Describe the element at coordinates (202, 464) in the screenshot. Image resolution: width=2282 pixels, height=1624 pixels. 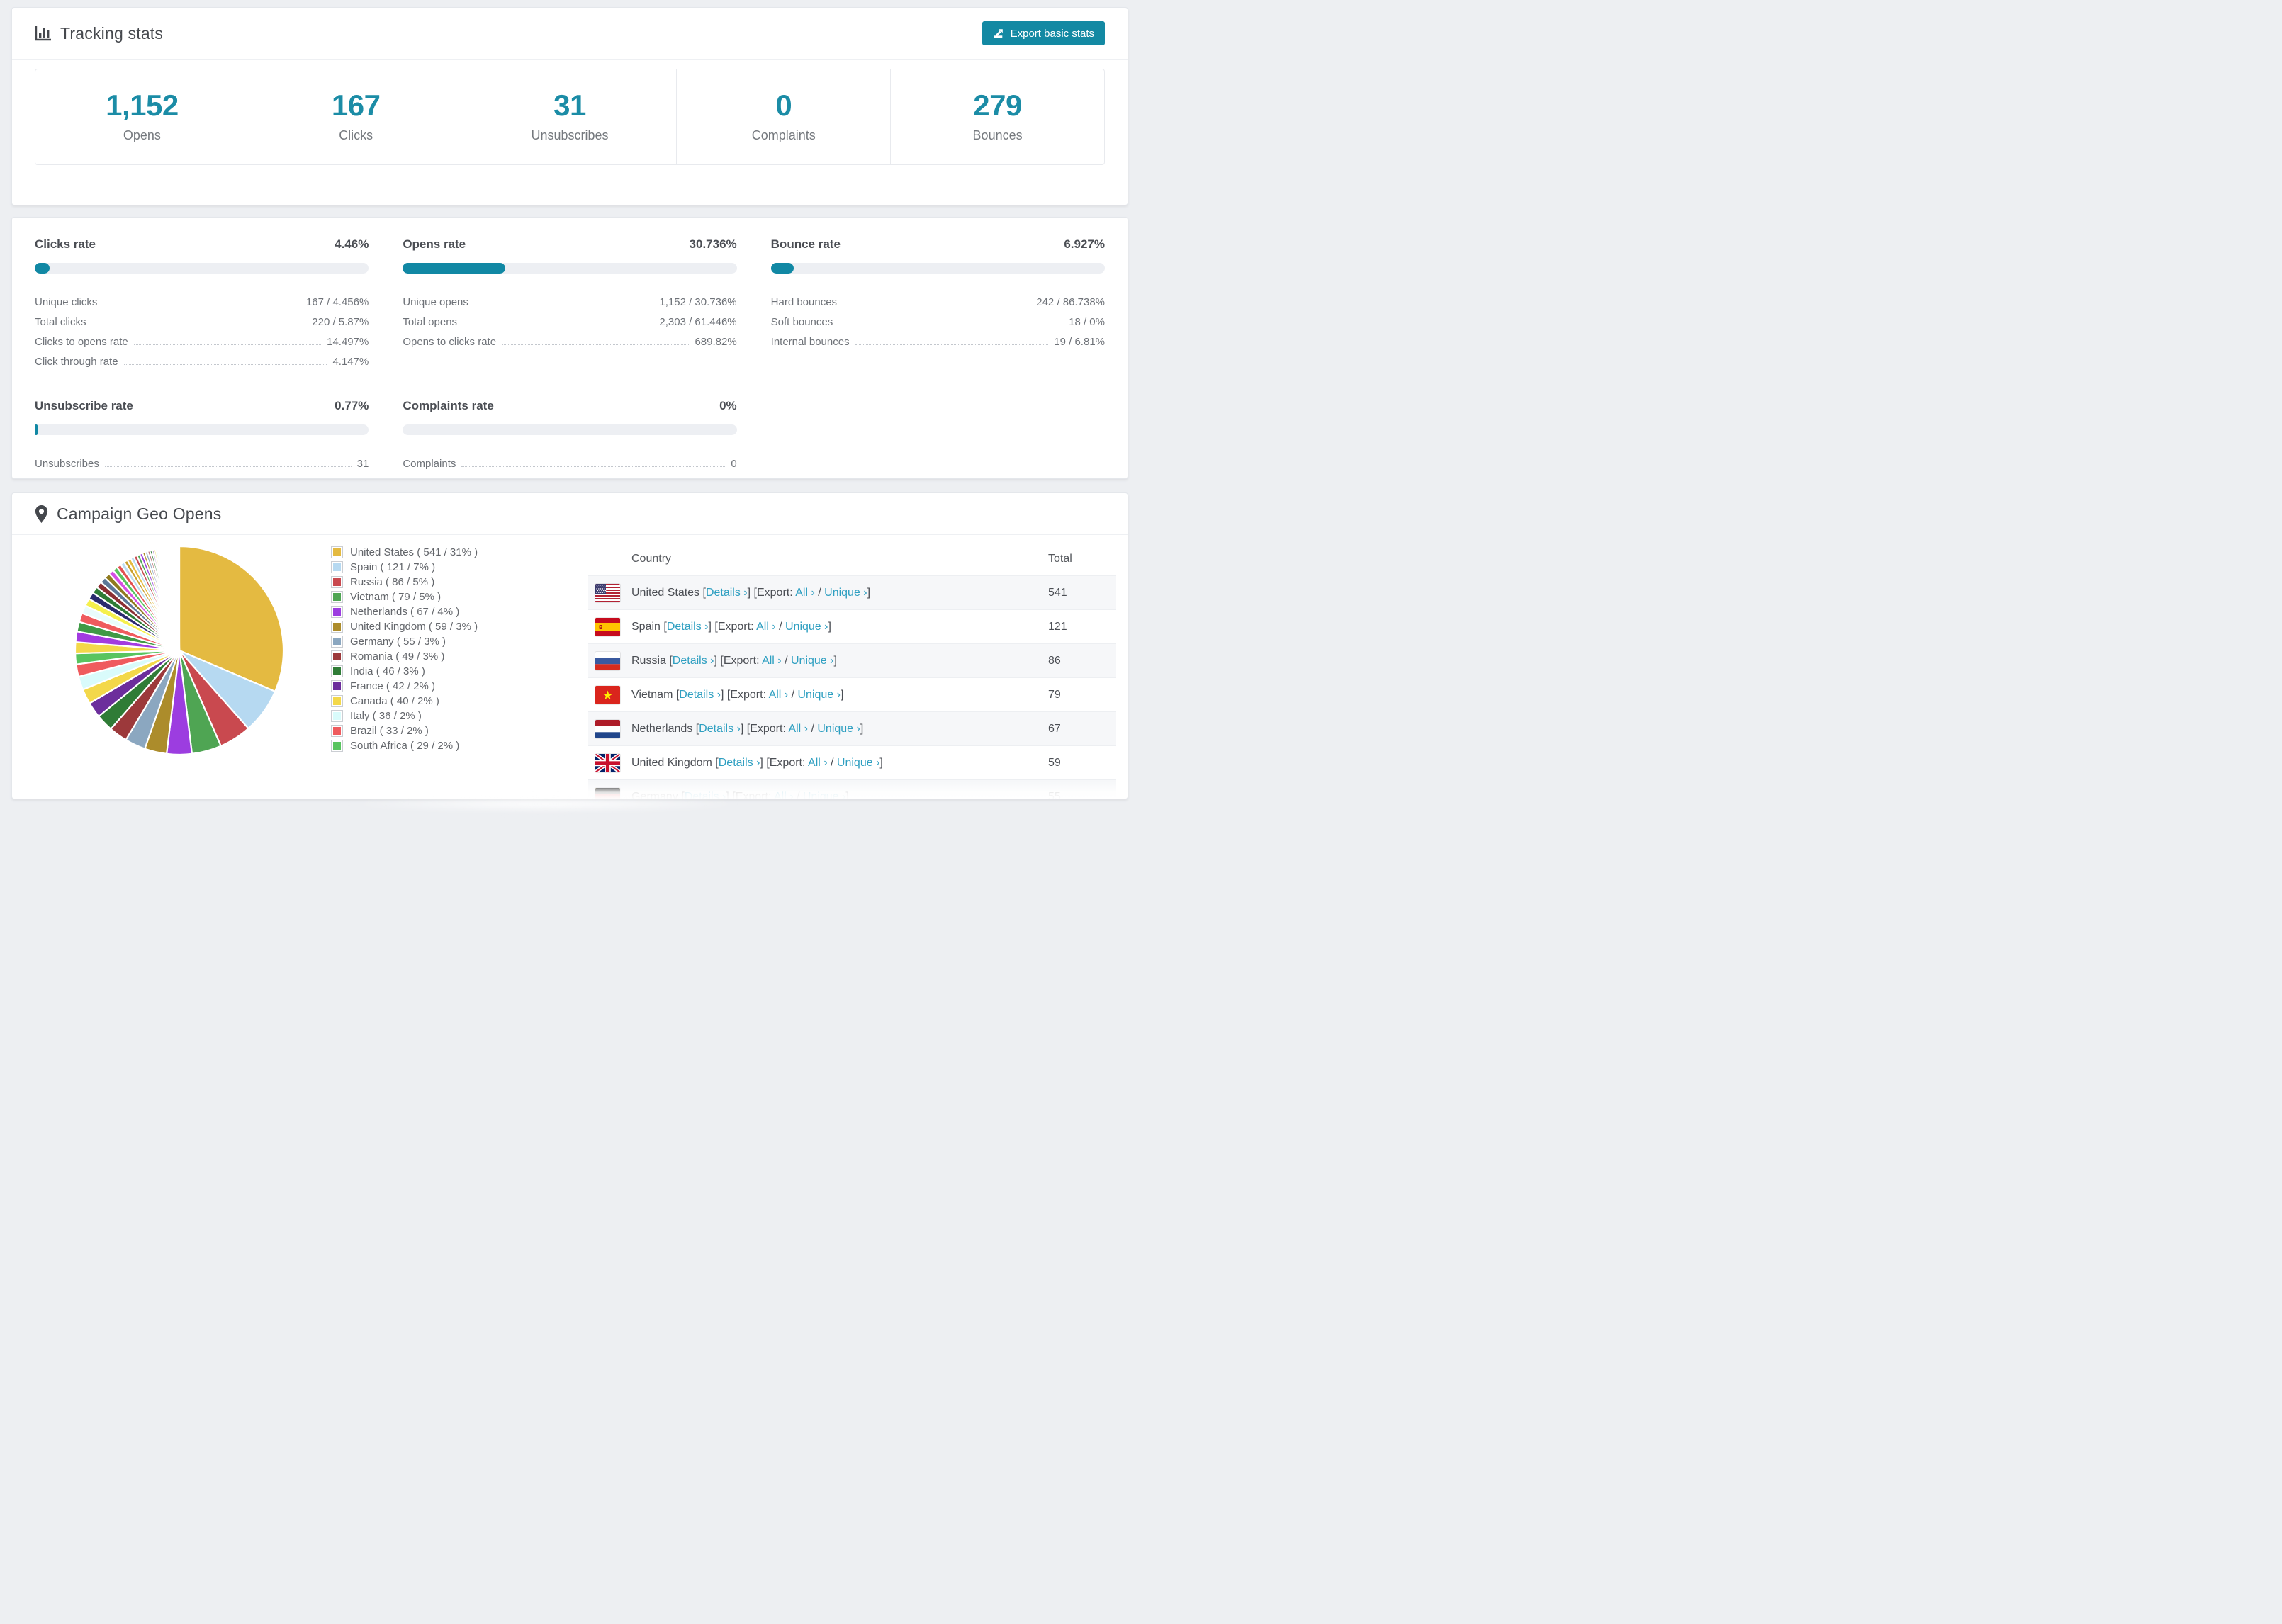
I see `metric-row: Unsubscribes 31` at that location.